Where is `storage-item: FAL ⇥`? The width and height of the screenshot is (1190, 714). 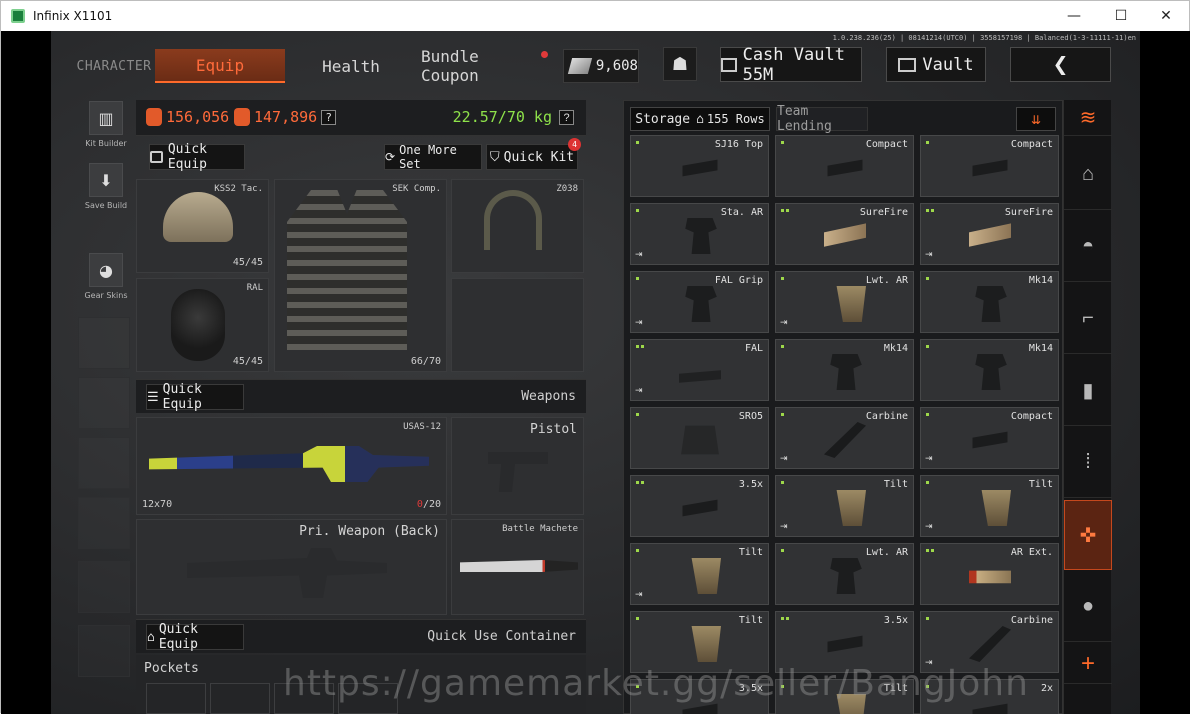 storage-item: FAL ⇥ is located at coordinates (699, 370).